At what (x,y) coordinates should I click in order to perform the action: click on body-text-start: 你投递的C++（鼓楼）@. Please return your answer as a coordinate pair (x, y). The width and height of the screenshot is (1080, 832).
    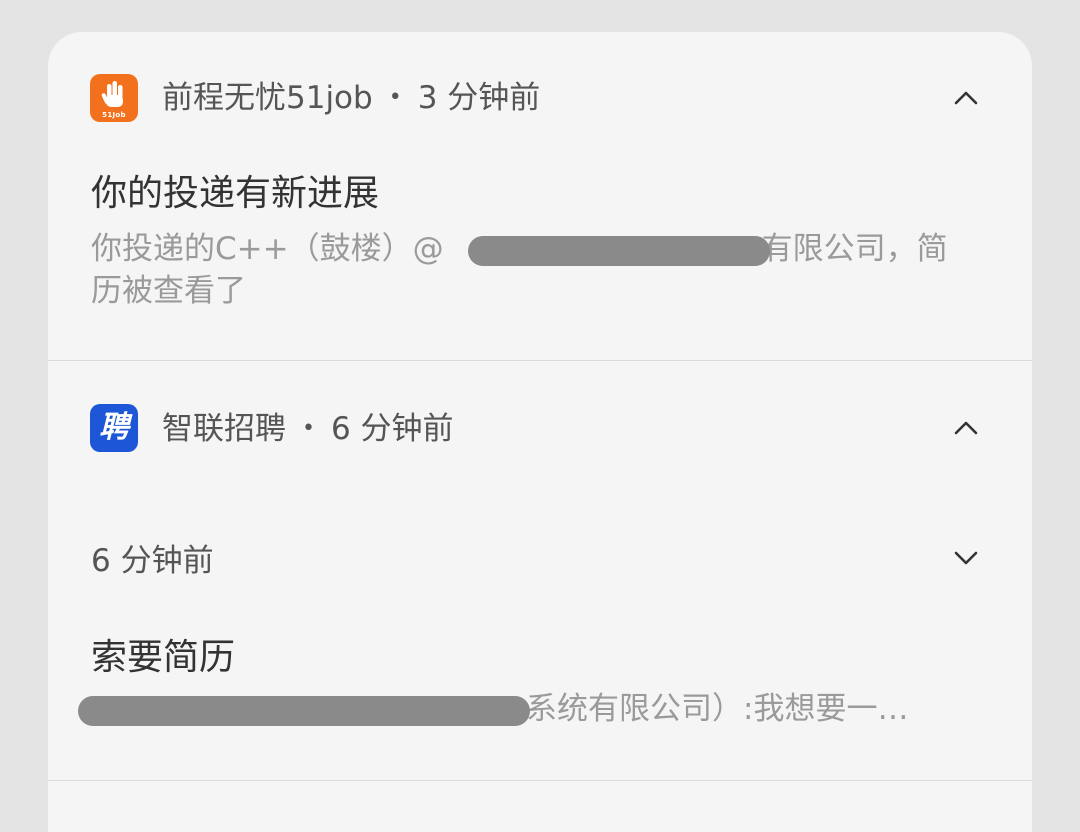
    Looking at the image, I should click on (267, 249).